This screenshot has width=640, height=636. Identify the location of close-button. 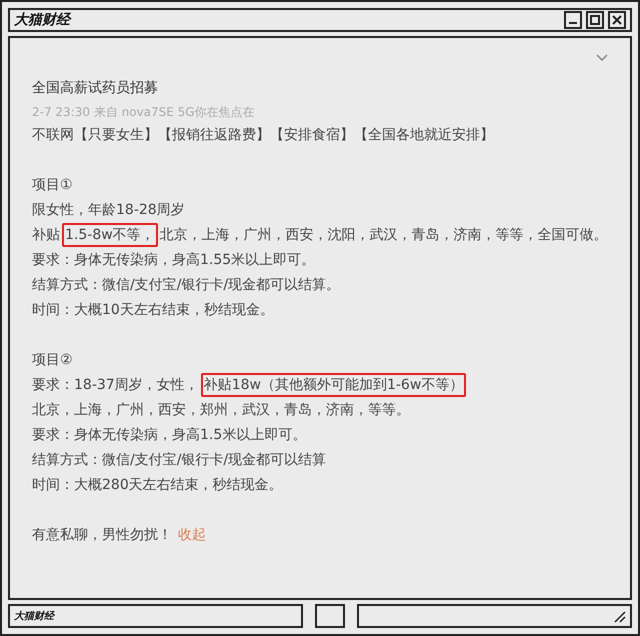
(617, 20).